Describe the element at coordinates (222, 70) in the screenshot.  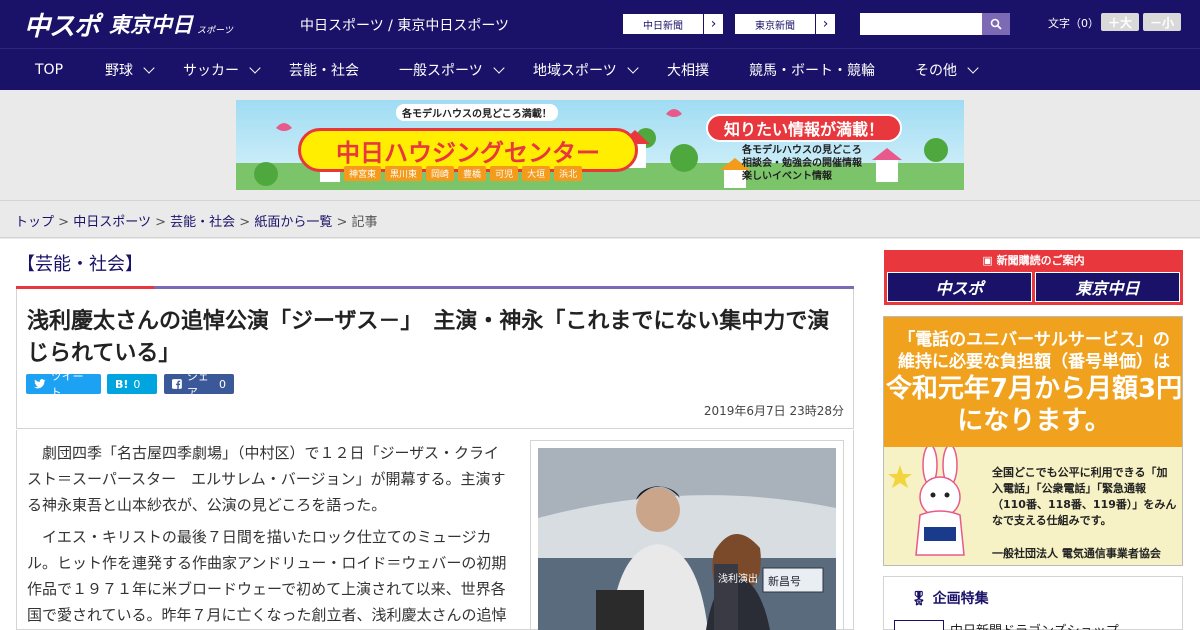
I see `nav-soccer: サッカー` at that location.